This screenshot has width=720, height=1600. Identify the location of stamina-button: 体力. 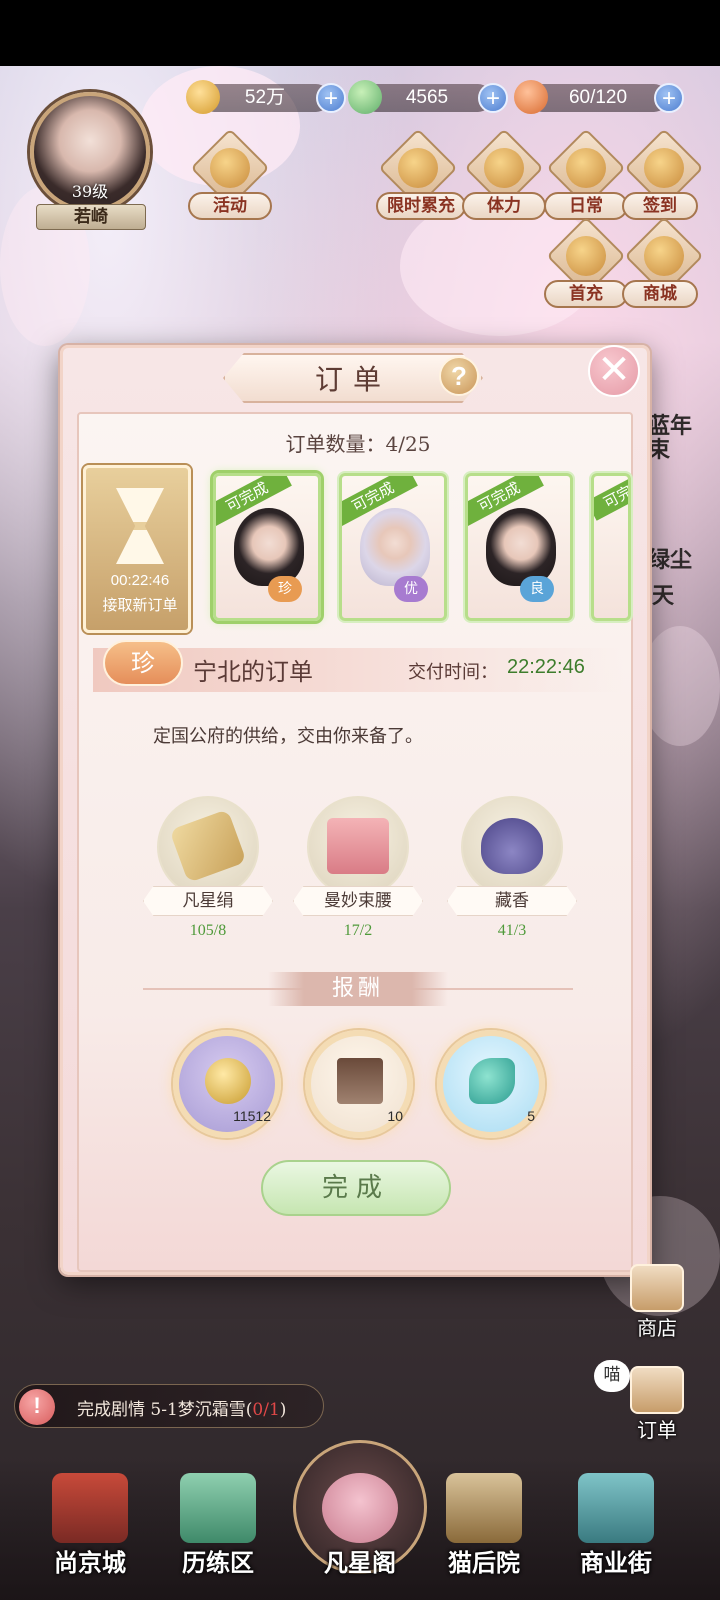
(504, 182).